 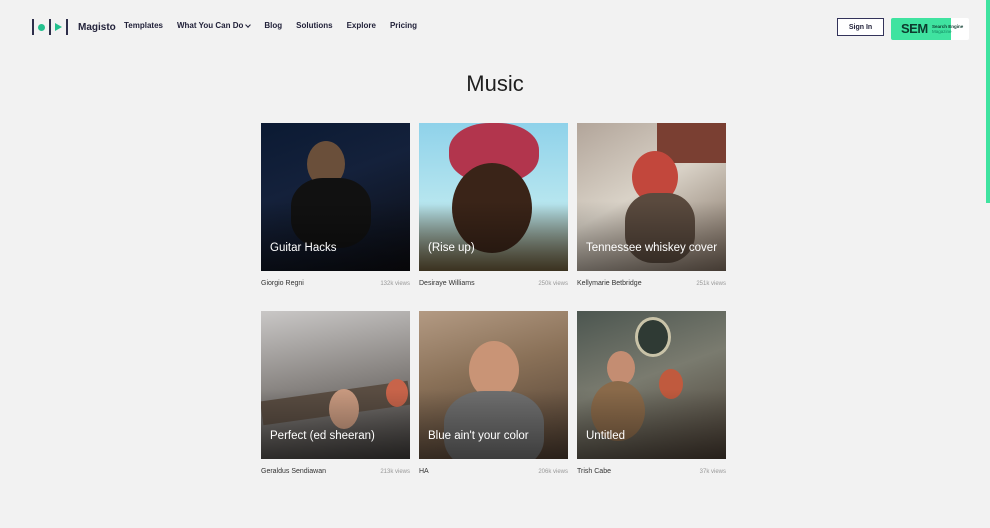 What do you see at coordinates (860, 27) in the screenshot?
I see `sign-in-button: Sign In` at bounding box center [860, 27].